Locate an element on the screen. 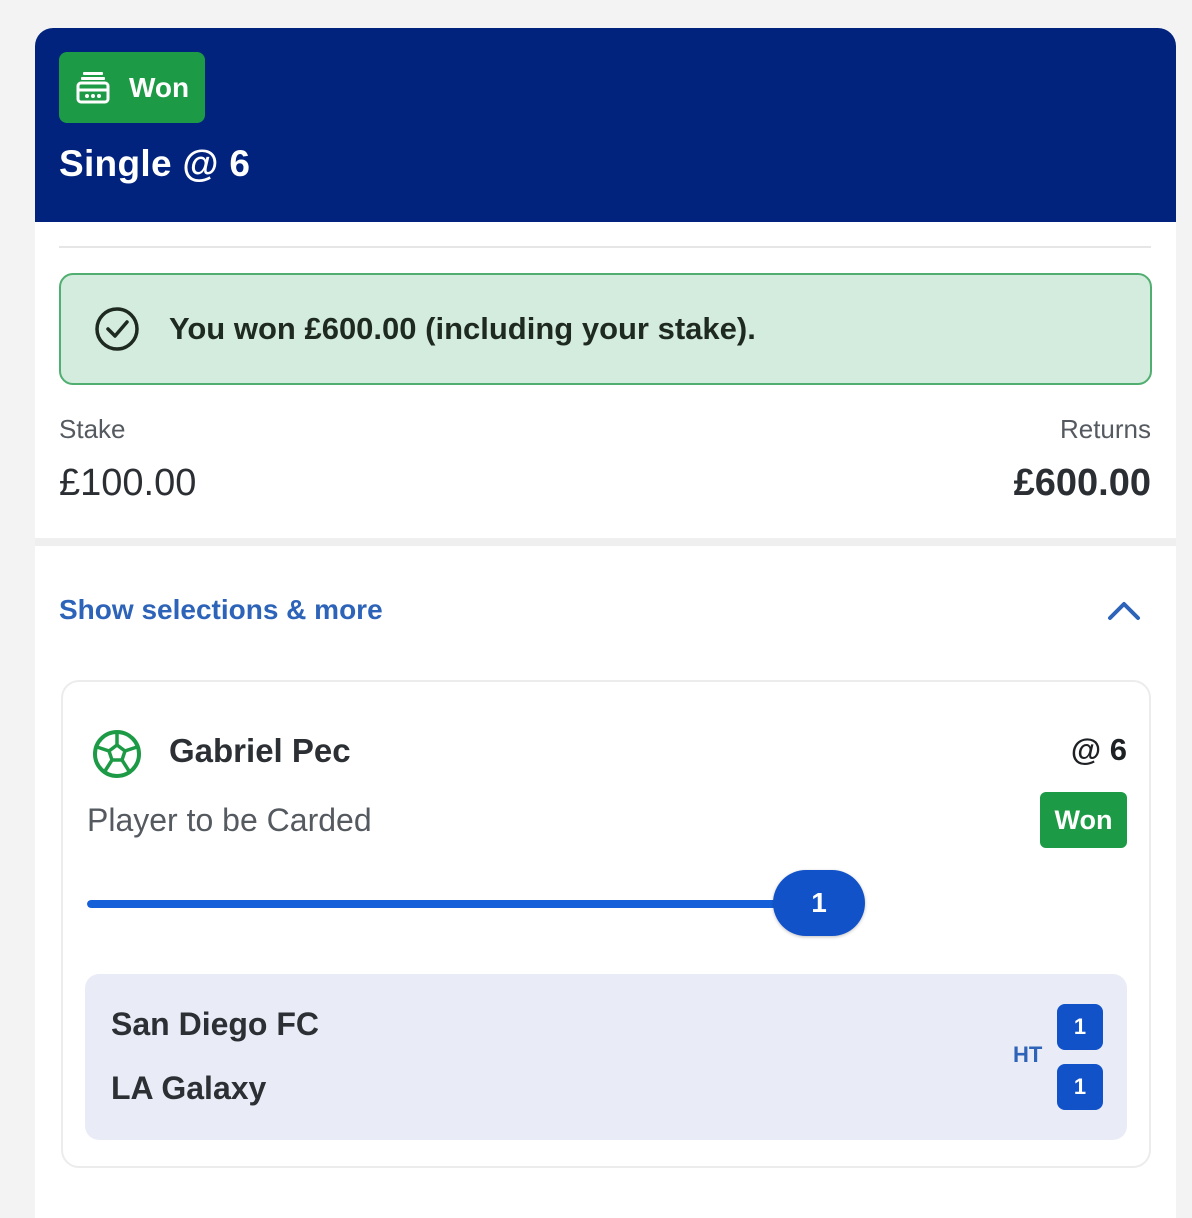 The image size is (1192, 1218). progress-track is located at coordinates (432, 904).